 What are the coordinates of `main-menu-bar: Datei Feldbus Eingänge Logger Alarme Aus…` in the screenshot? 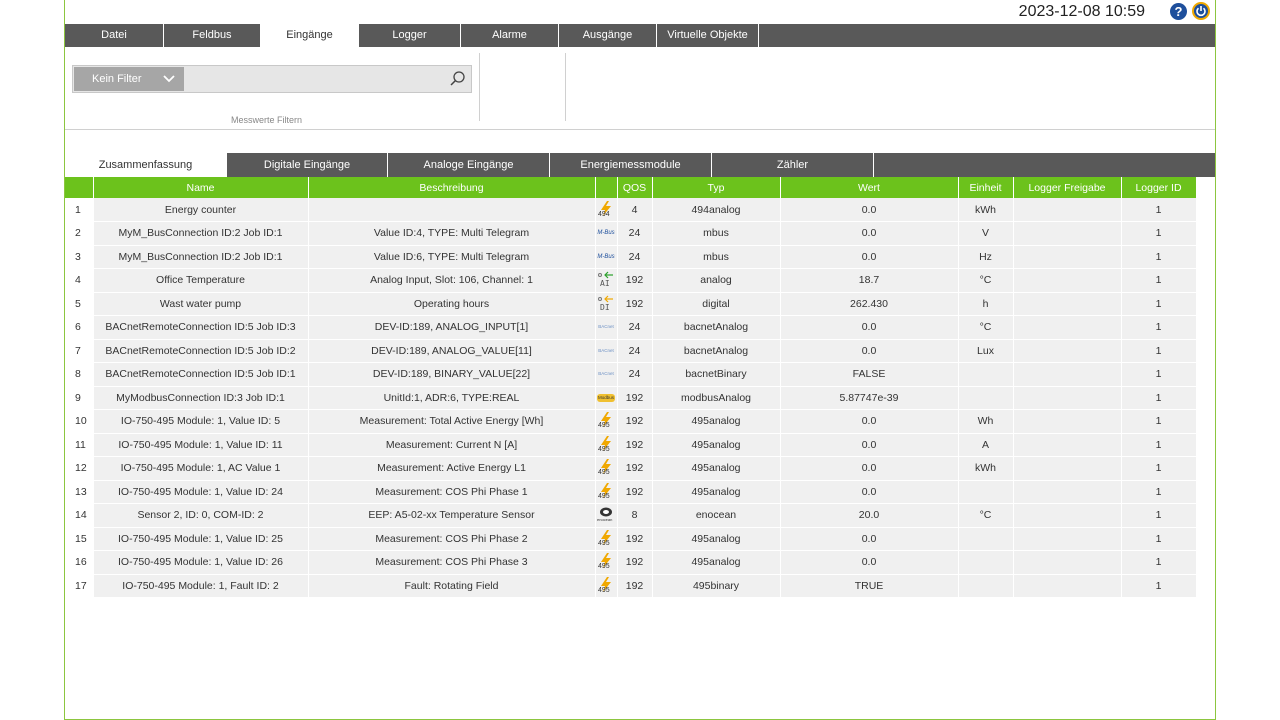 It's located at (640, 35).